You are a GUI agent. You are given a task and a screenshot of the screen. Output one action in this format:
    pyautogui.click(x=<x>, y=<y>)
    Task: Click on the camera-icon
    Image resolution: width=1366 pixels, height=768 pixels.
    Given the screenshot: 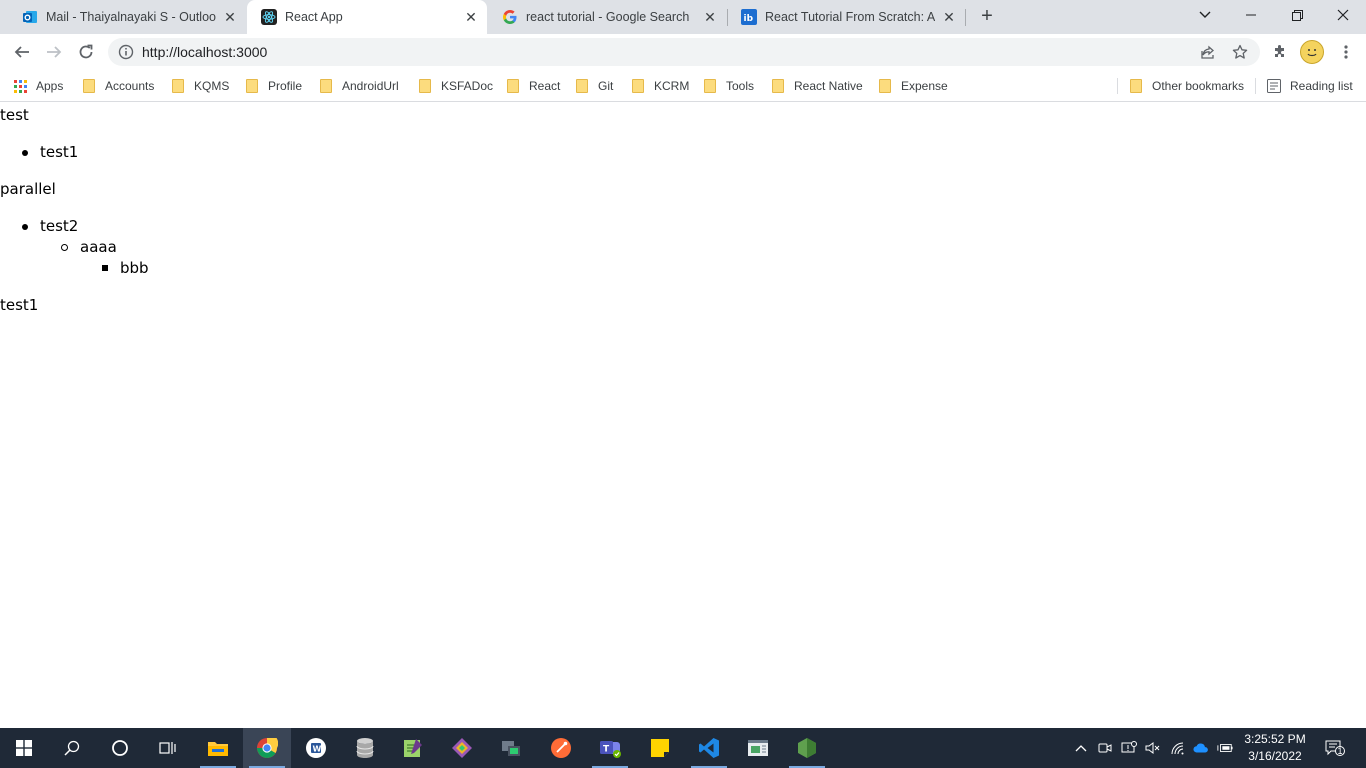 What is the action you would take?
    pyautogui.click(x=1105, y=748)
    